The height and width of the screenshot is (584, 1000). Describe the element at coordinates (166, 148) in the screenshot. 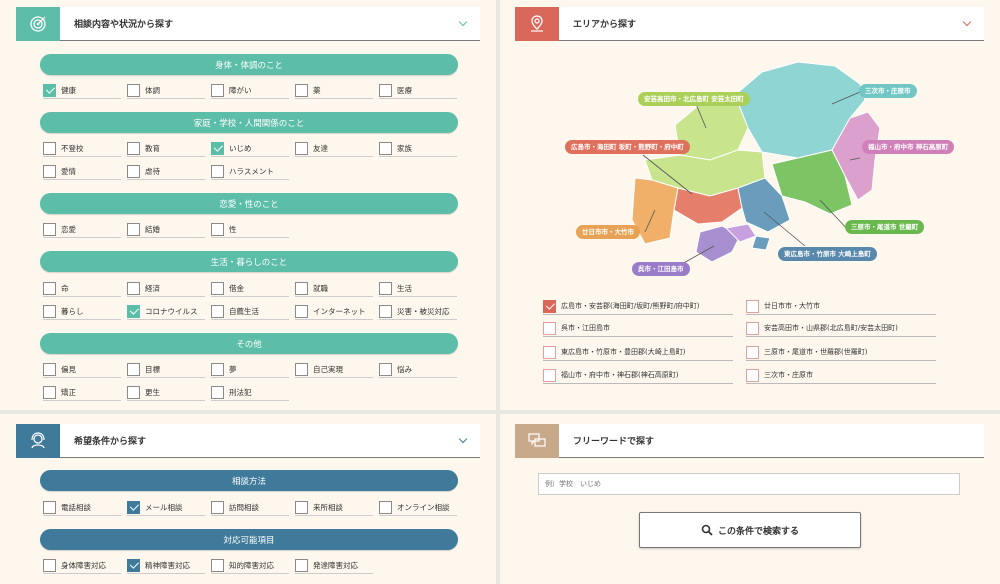

I see `checkbox-education: 教育` at that location.